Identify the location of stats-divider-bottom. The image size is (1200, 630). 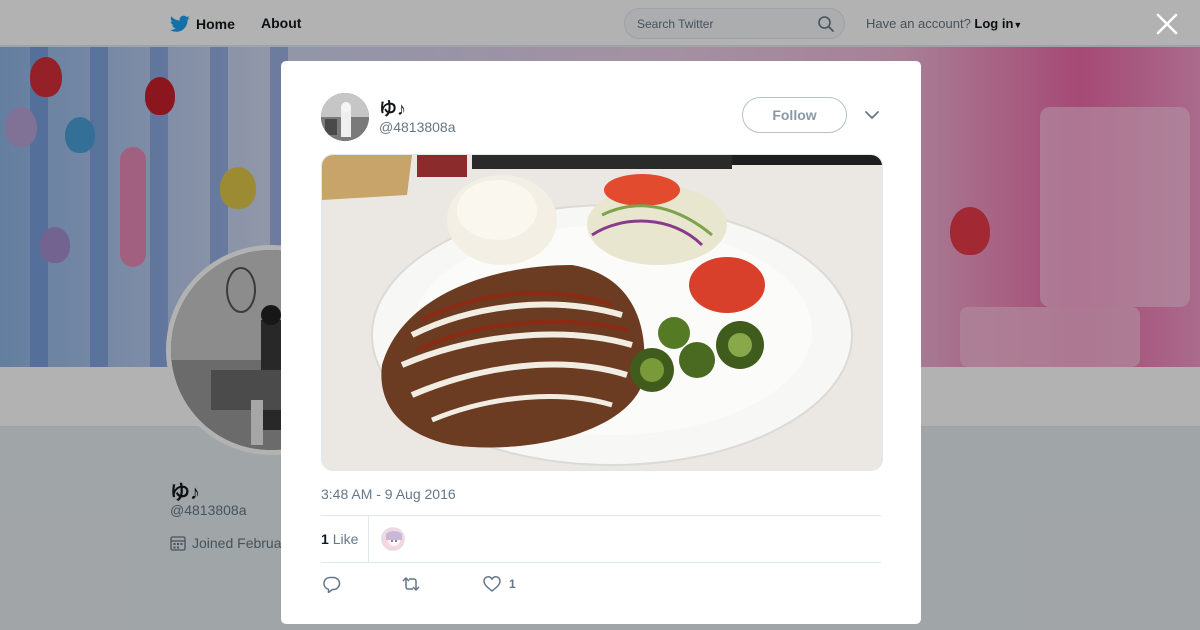
(601, 562).